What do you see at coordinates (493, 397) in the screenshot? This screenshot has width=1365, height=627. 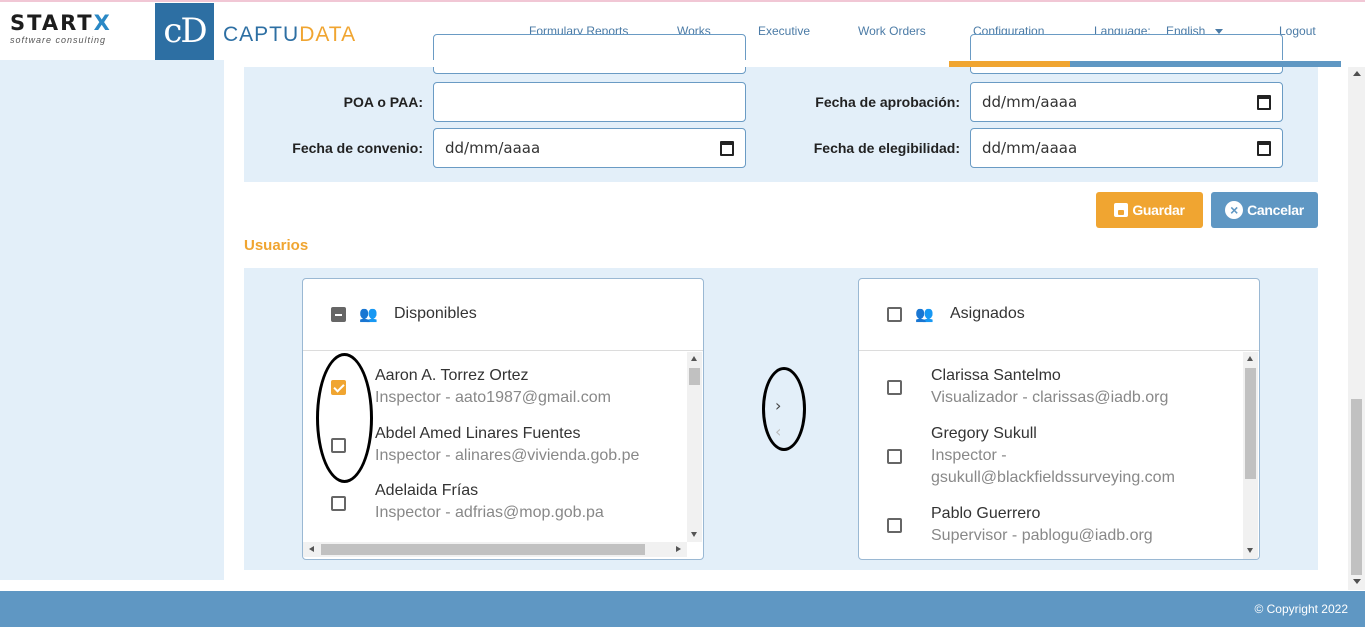 I see `available-item-detail: Inspector - aato1987@gmail.com` at bounding box center [493, 397].